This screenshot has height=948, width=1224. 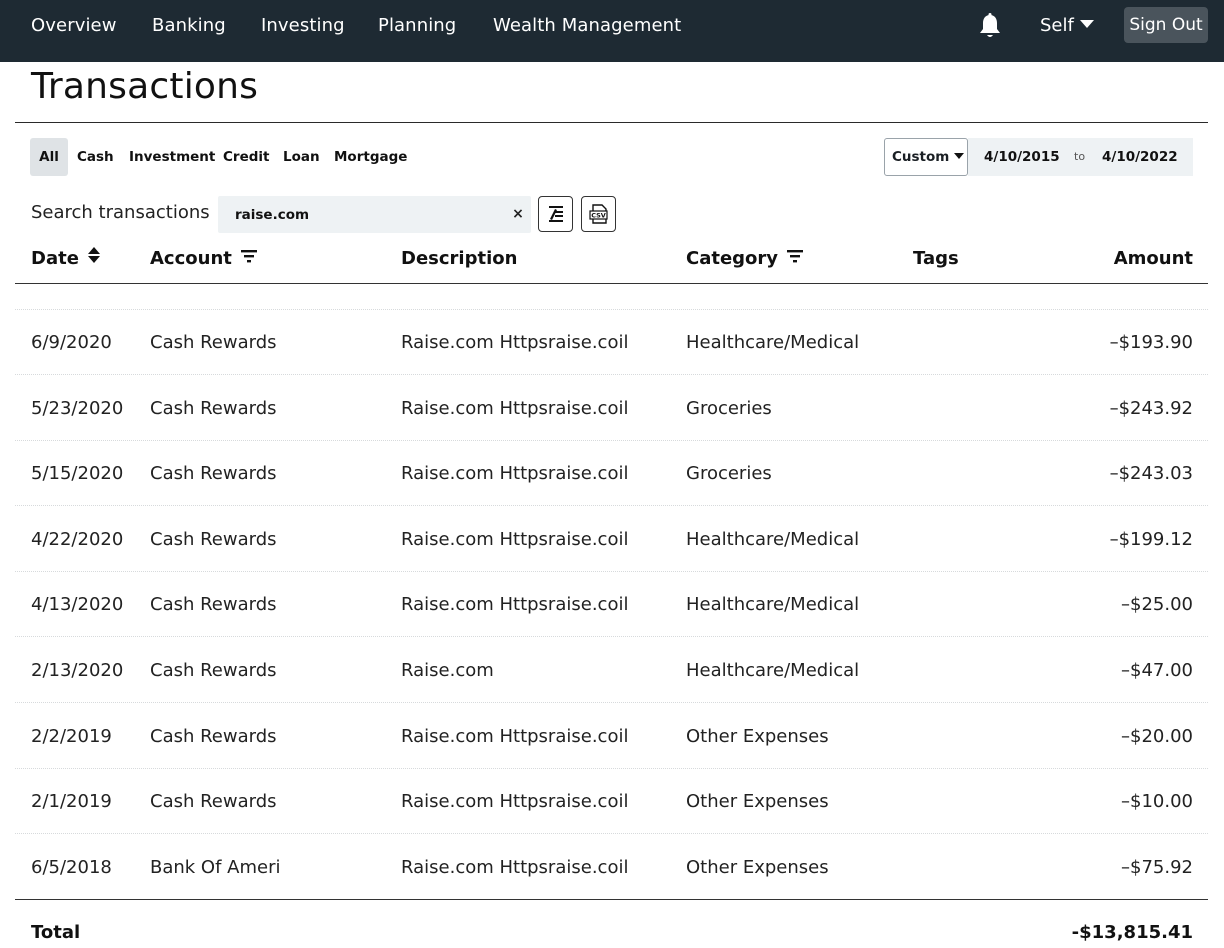 I want to click on column-header-category: Category, so click(x=745, y=259).